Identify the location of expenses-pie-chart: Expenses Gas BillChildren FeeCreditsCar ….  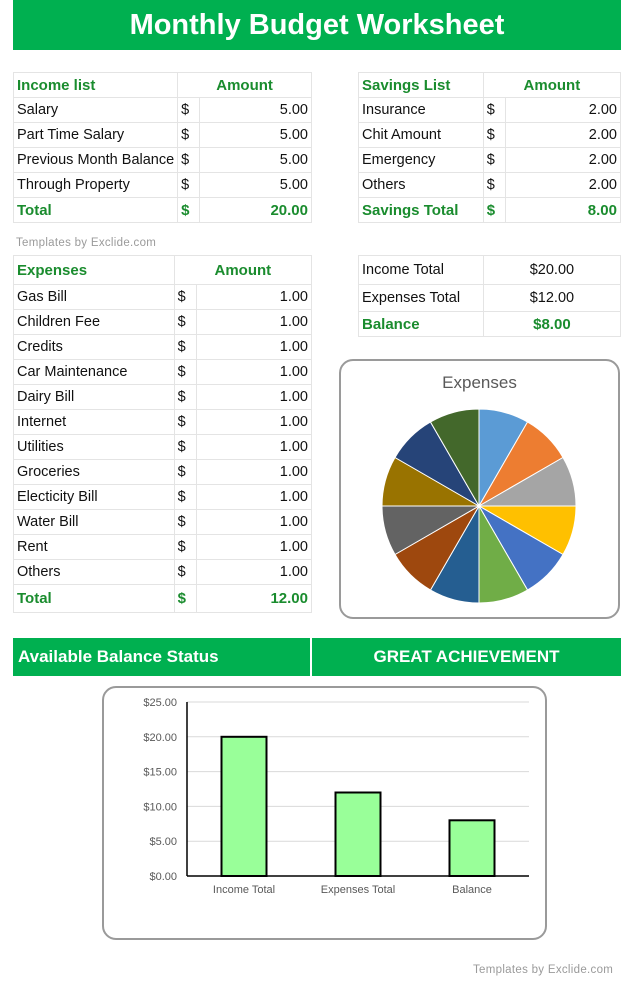
(479, 489).